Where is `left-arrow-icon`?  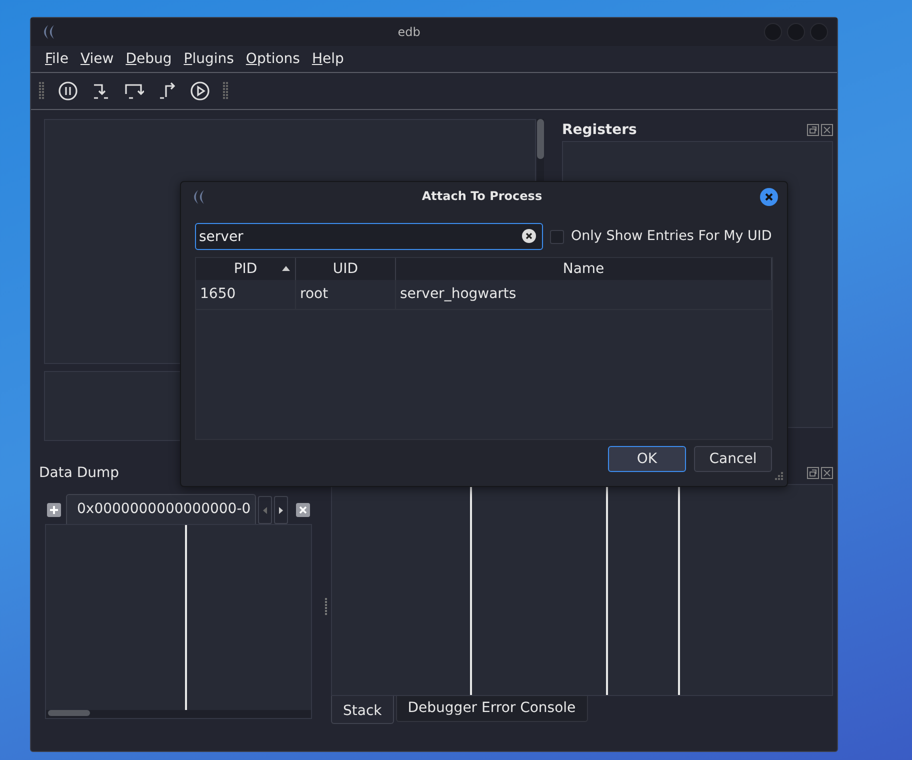 left-arrow-icon is located at coordinates (265, 510).